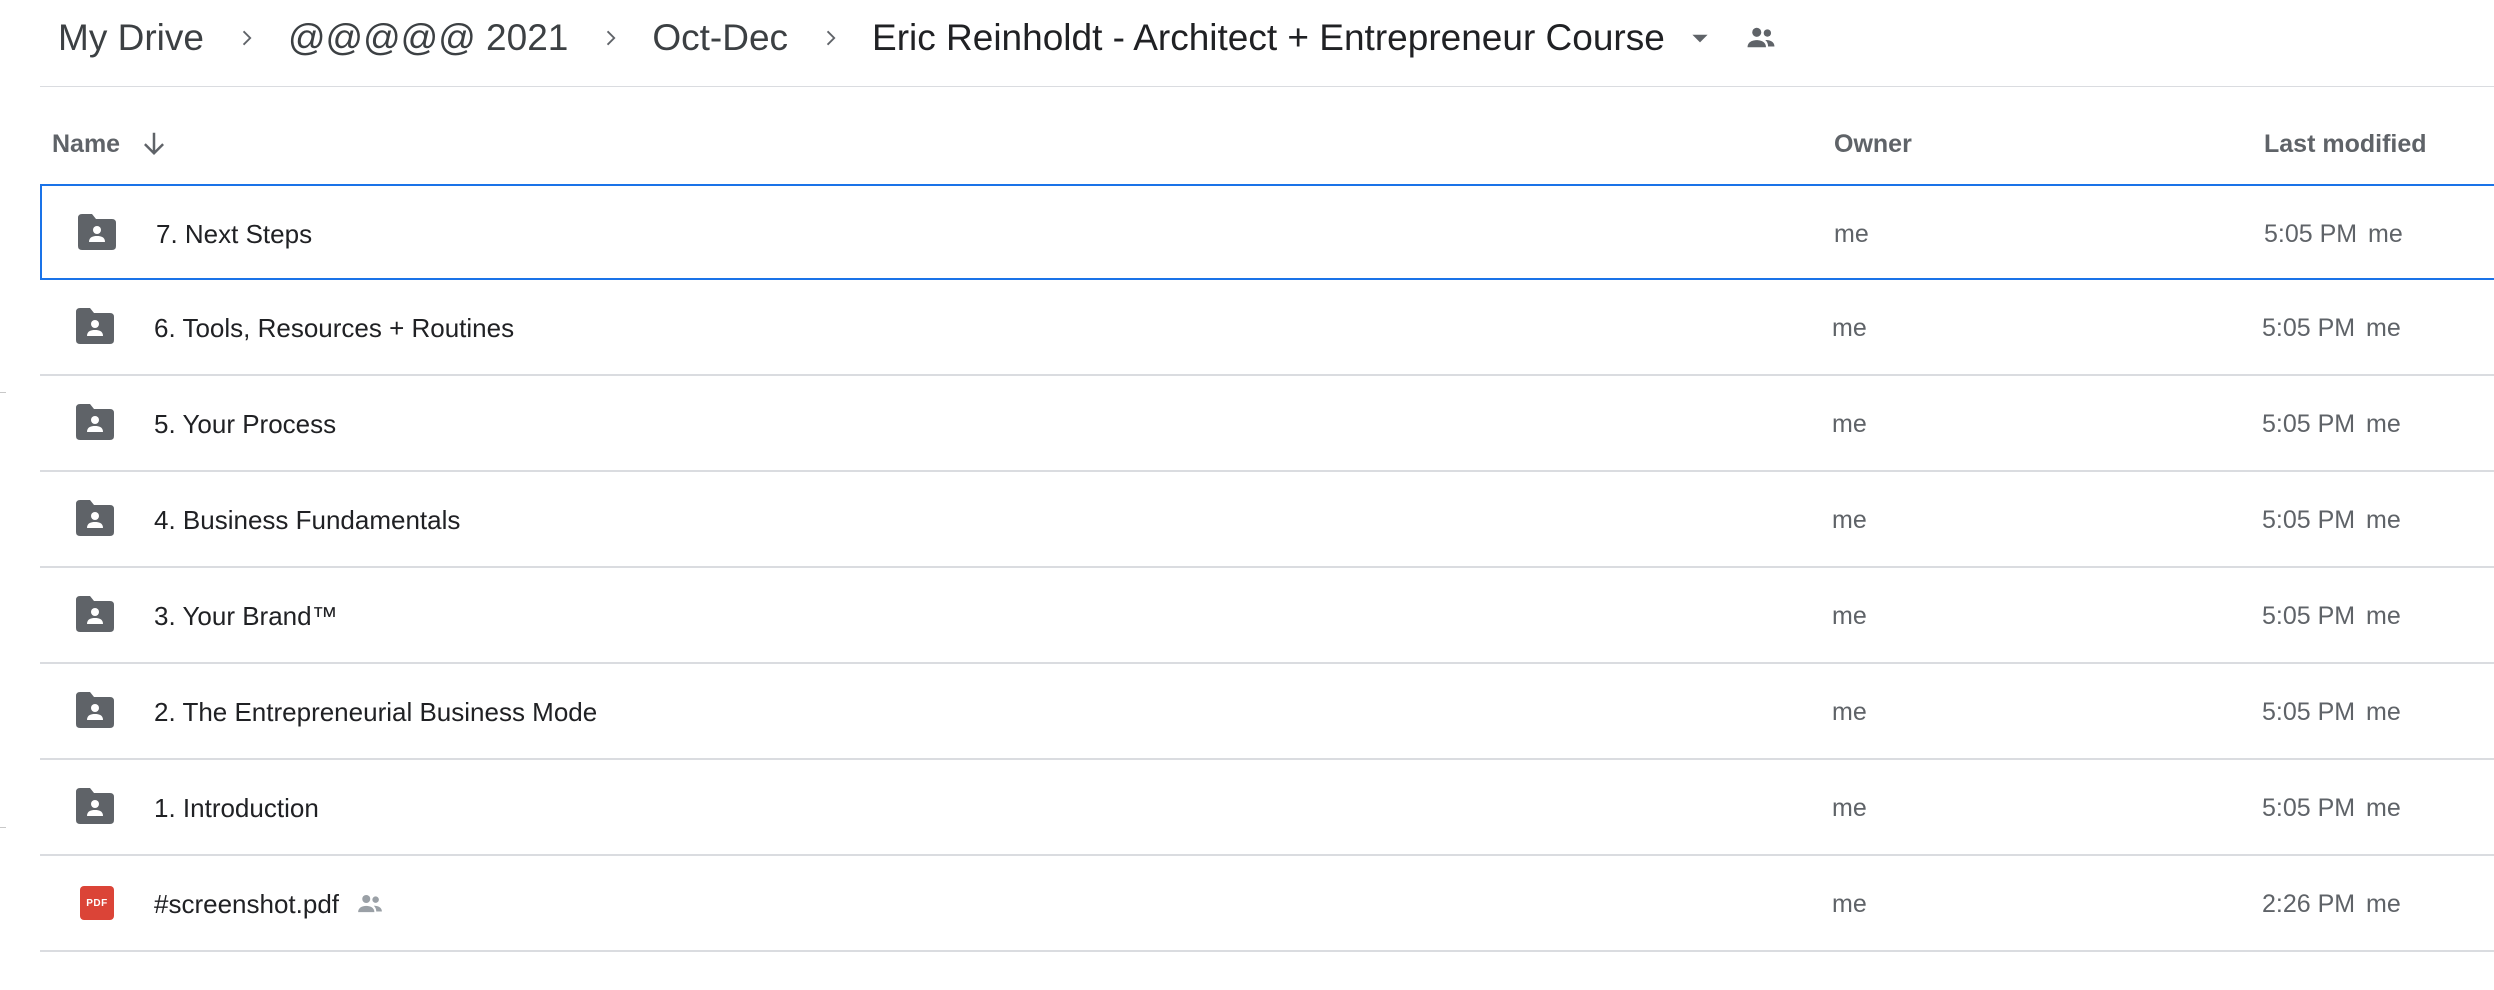 The height and width of the screenshot is (990, 2494). I want to click on column-header-owner: Owner, so click(1873, 144).